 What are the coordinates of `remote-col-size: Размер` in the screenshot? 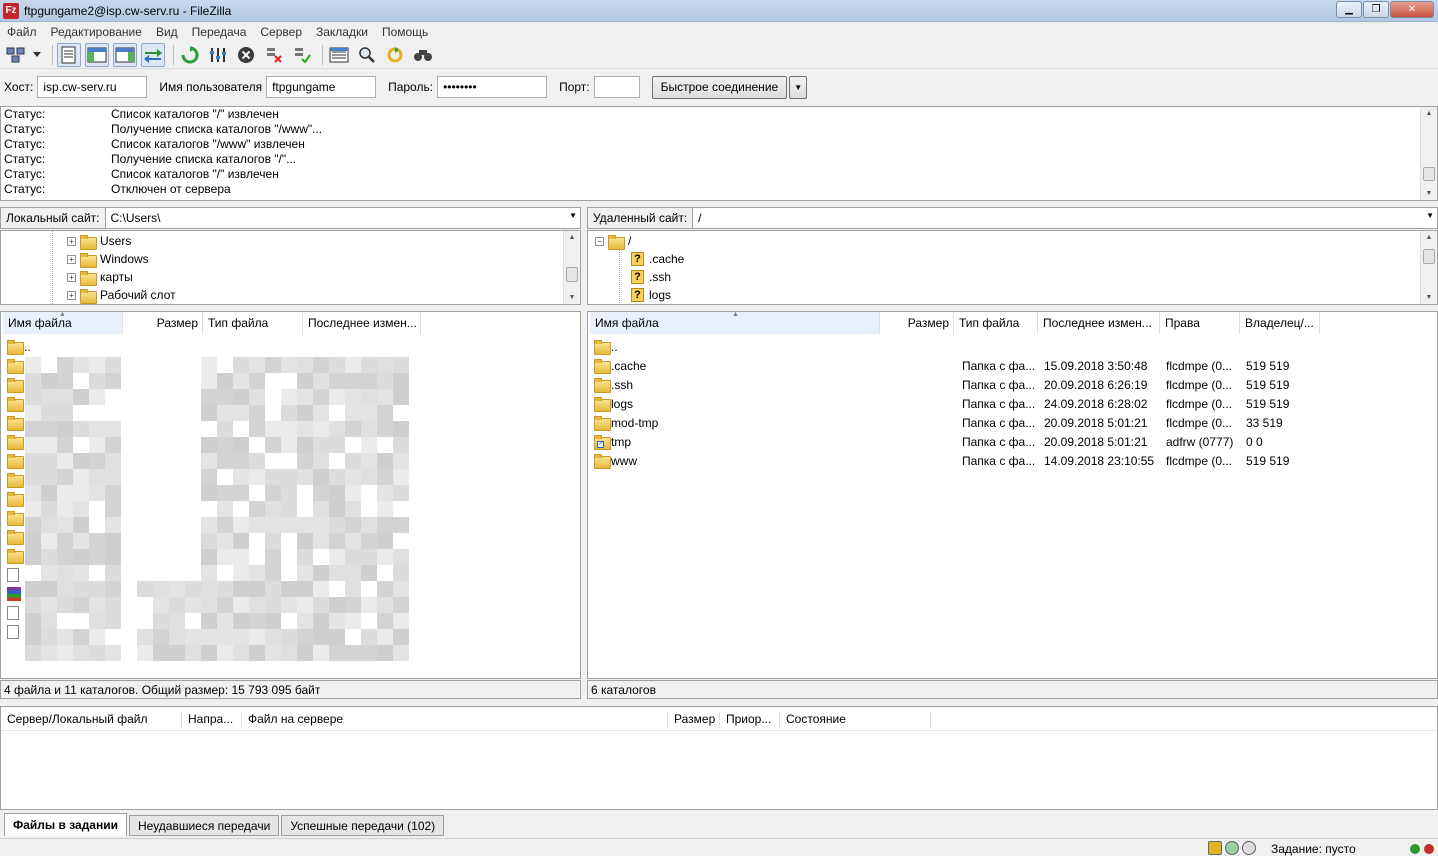 It's located at (917, 323).